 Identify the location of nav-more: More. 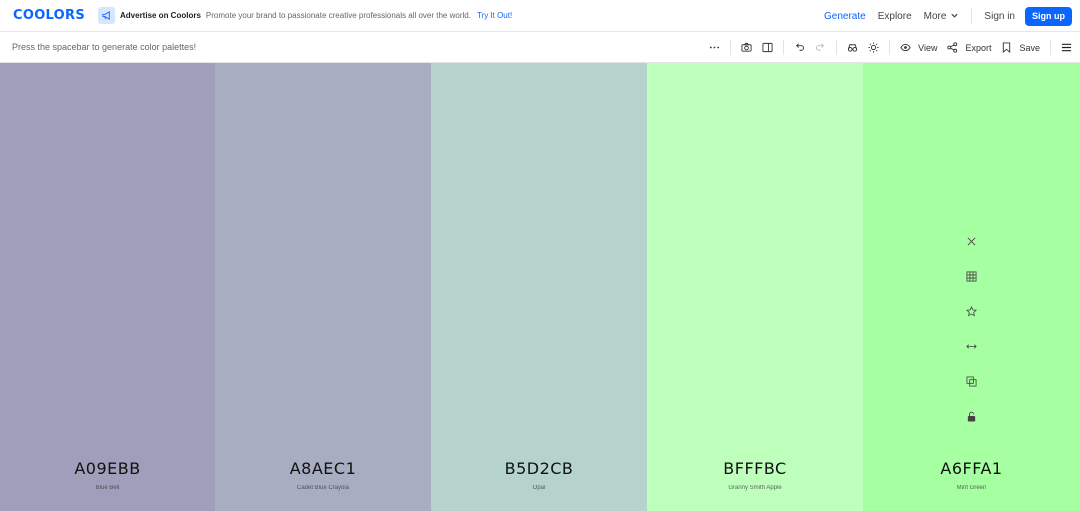
(942, 16).